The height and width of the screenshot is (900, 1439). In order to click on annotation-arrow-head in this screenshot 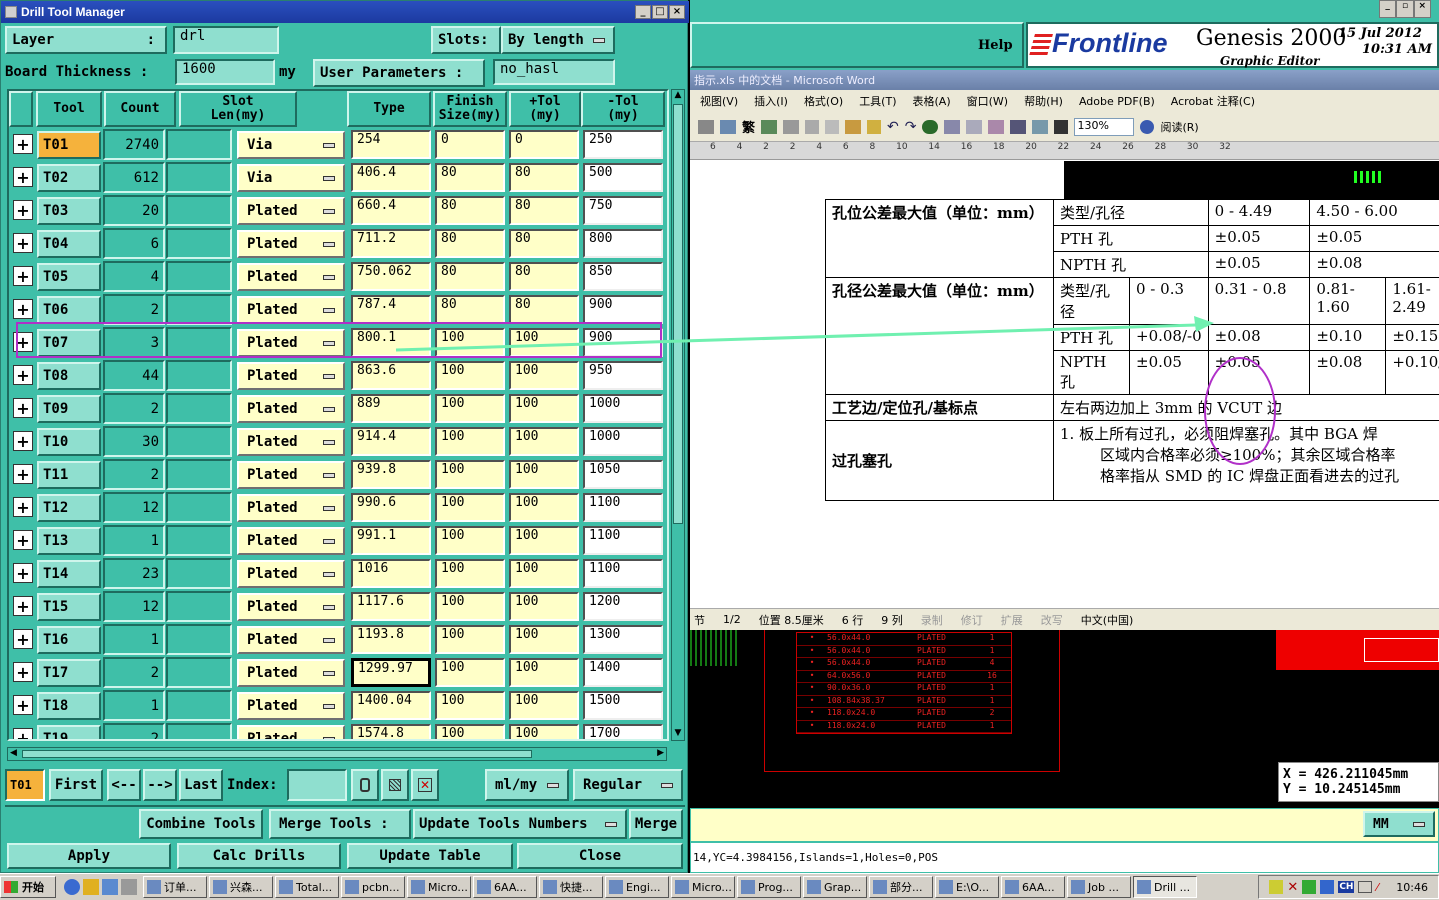, I will do `click(1204, 324)`.